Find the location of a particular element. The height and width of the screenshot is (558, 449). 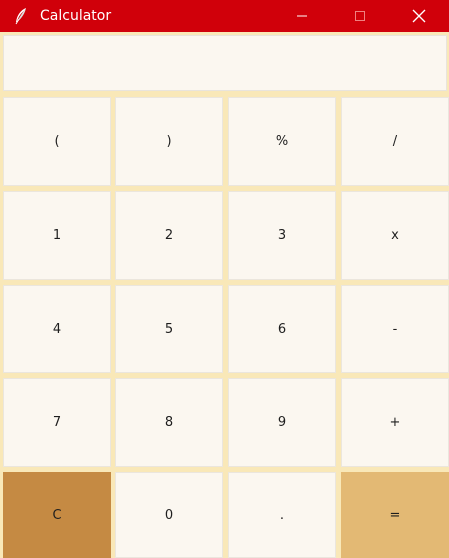

feather-icon is located at coordinates (21, 16).